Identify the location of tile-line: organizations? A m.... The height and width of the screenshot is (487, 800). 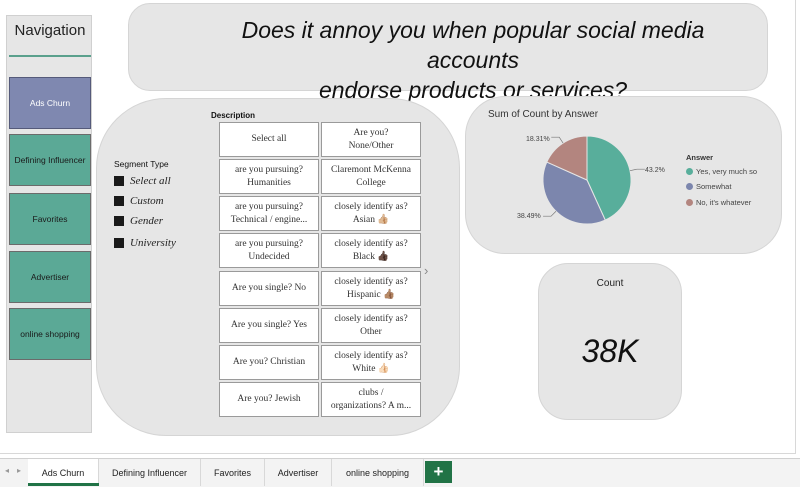
(371, 405).